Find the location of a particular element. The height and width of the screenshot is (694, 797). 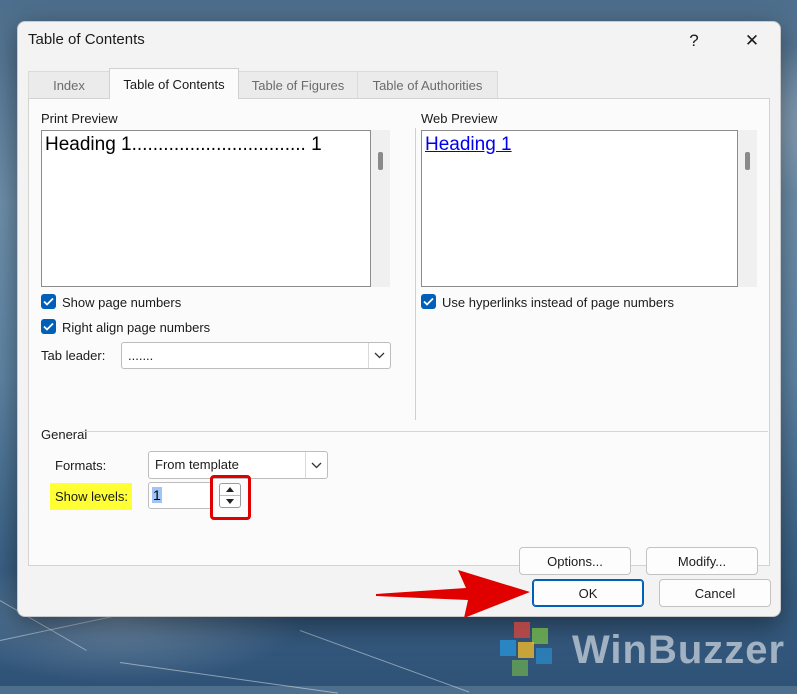

show-levels-input: 1 is located at coordinates (180, 495).